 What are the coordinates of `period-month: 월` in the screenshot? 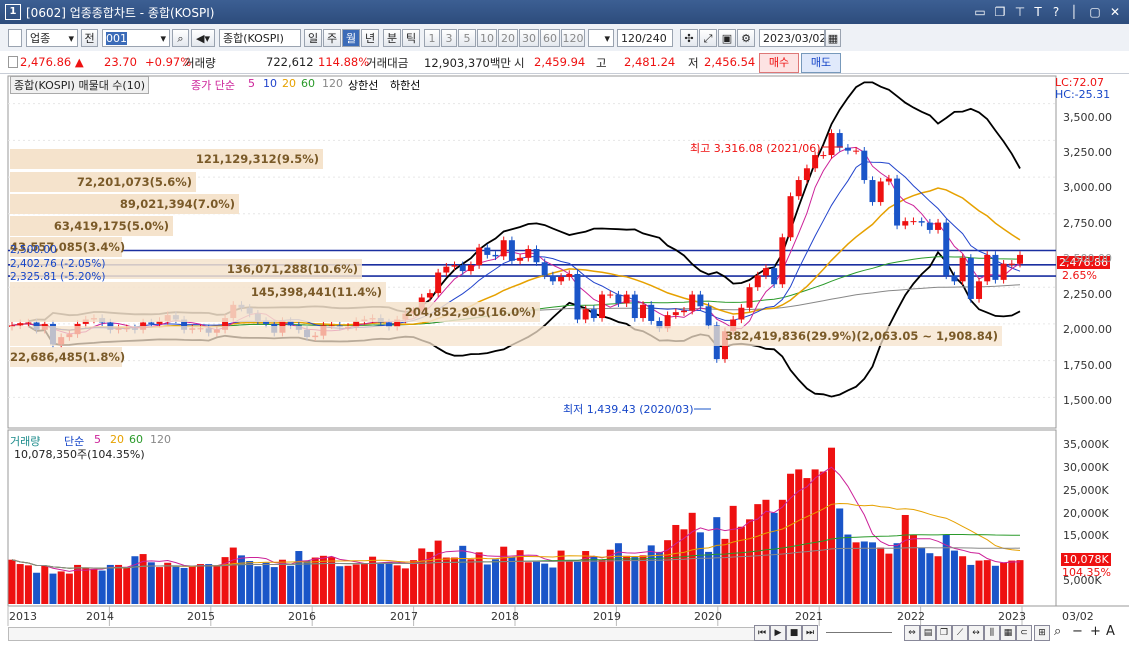 It's located at (351, 38).